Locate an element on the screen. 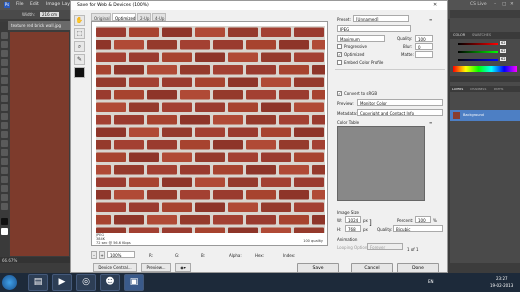 This screenshot has height=292, width=520. eyedropper-icon: ✎ is located at coordinates (79, 59).